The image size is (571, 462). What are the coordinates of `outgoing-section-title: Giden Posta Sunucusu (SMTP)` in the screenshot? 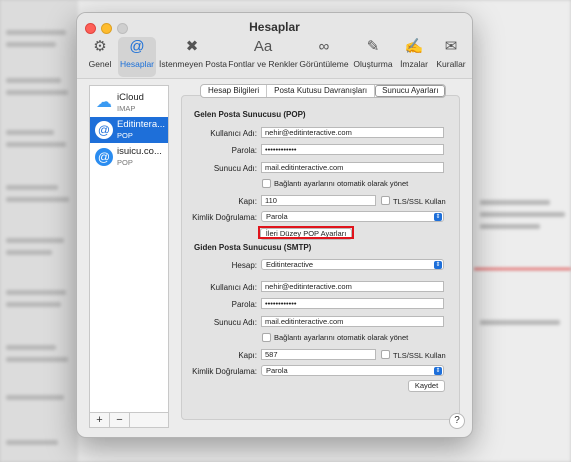 It's located at (253, 247).